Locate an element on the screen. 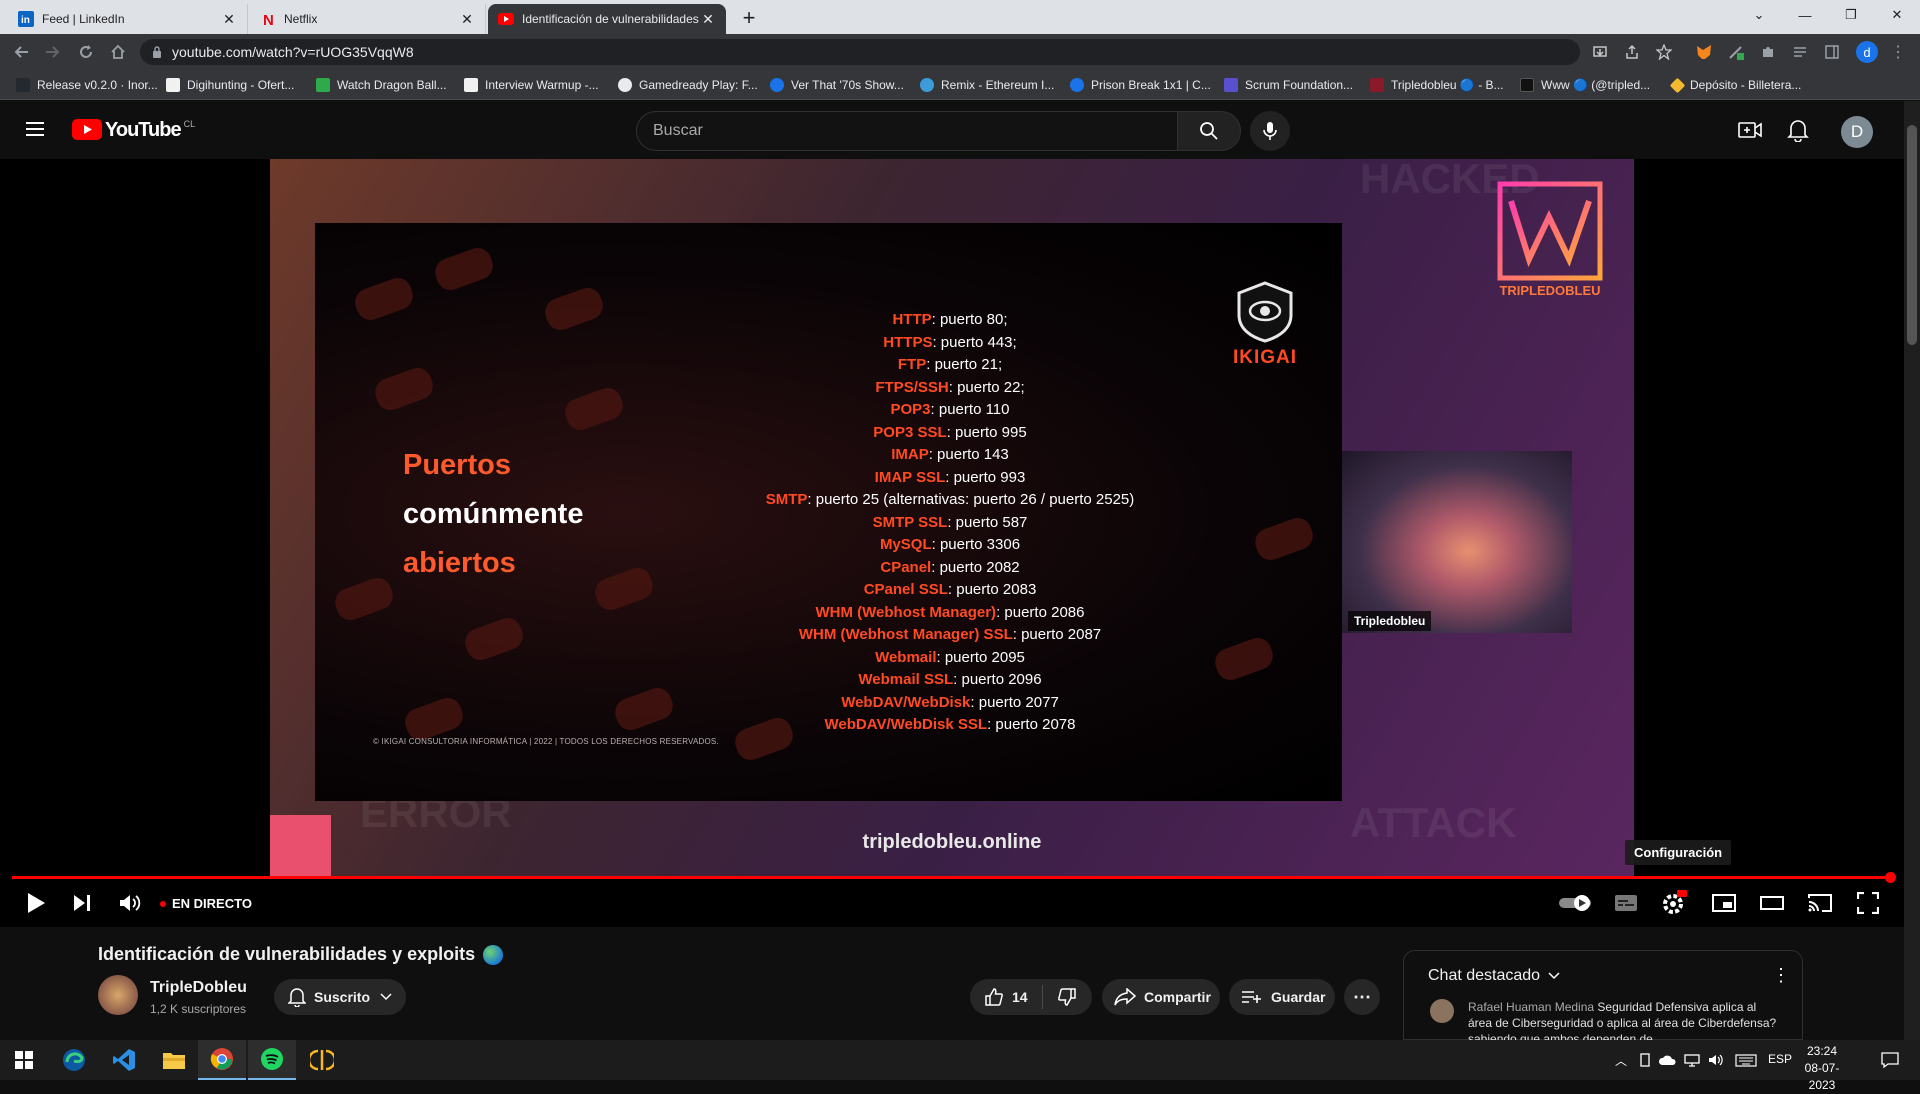 The height and width of the screenshot is (1094, 1920). autoplay-toggle is located at coordinates (1576, 903).